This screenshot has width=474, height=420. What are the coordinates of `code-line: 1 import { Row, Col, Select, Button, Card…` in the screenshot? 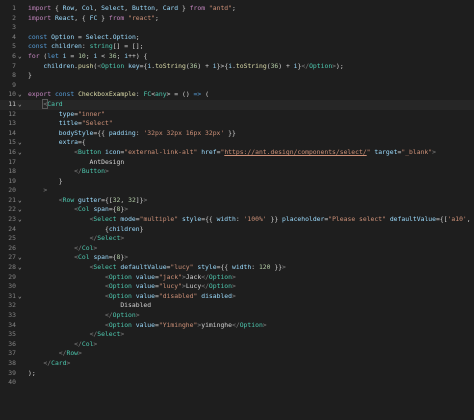 It's located at (237, 9).